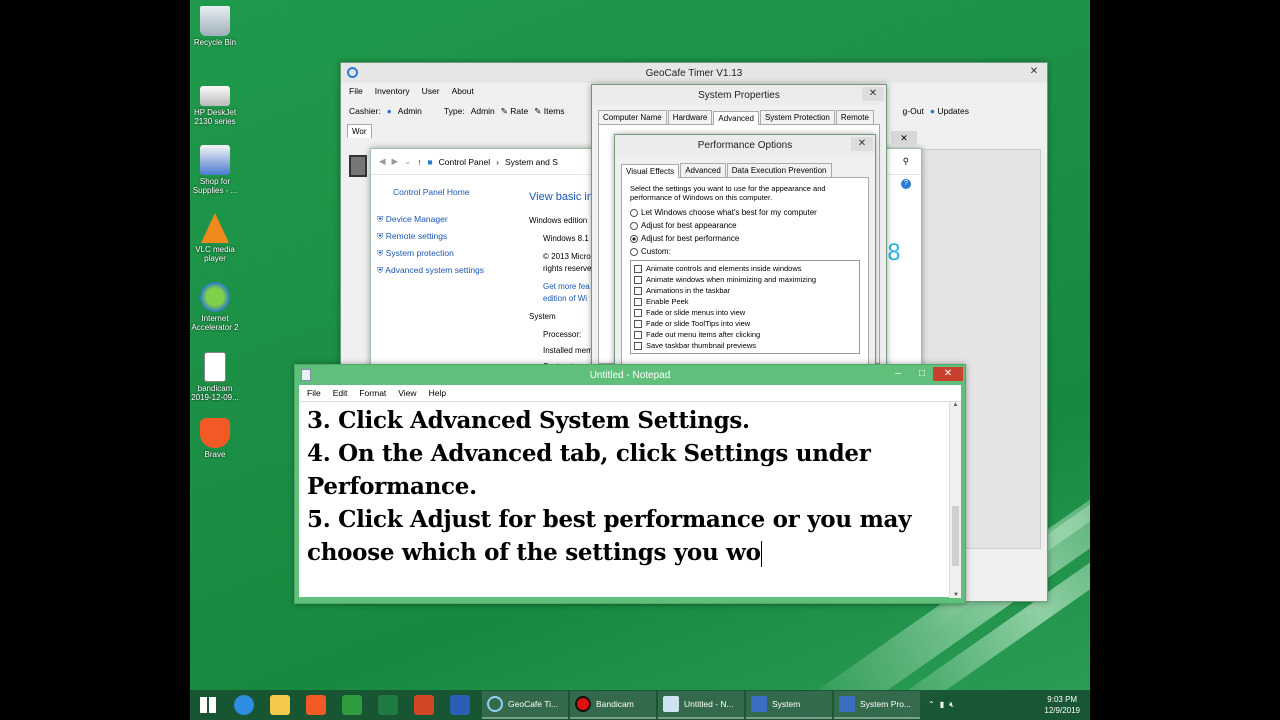 Image resolution: width=1280 pixels, height=720 pixels. Describe the element at coordinates (407, 393) in the screenshot. I see `menu-view: View` at that location.